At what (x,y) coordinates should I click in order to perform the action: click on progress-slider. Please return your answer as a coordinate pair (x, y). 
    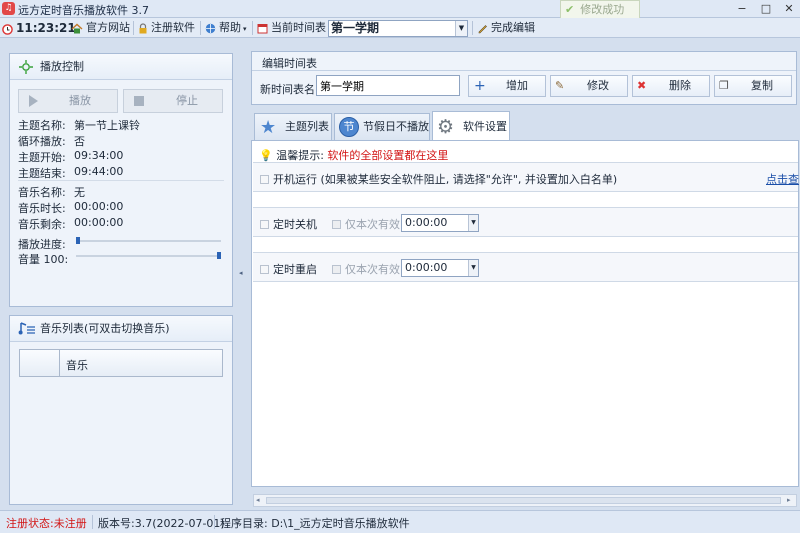
    Looking at the image, I should click on (148, 240).